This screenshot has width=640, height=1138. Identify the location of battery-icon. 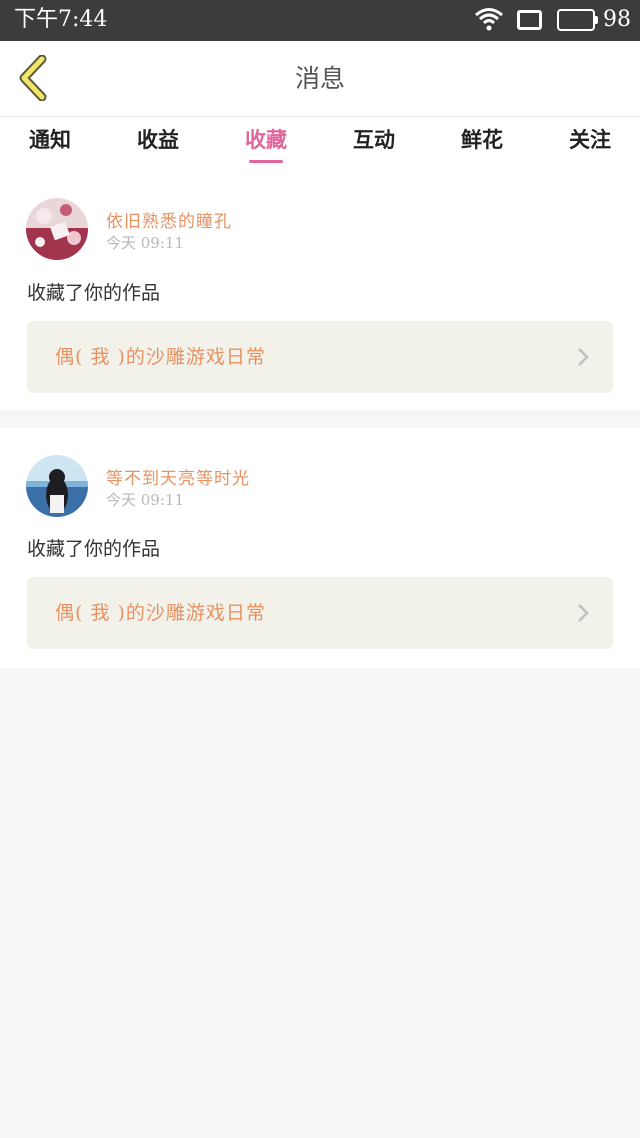
(577, 20).